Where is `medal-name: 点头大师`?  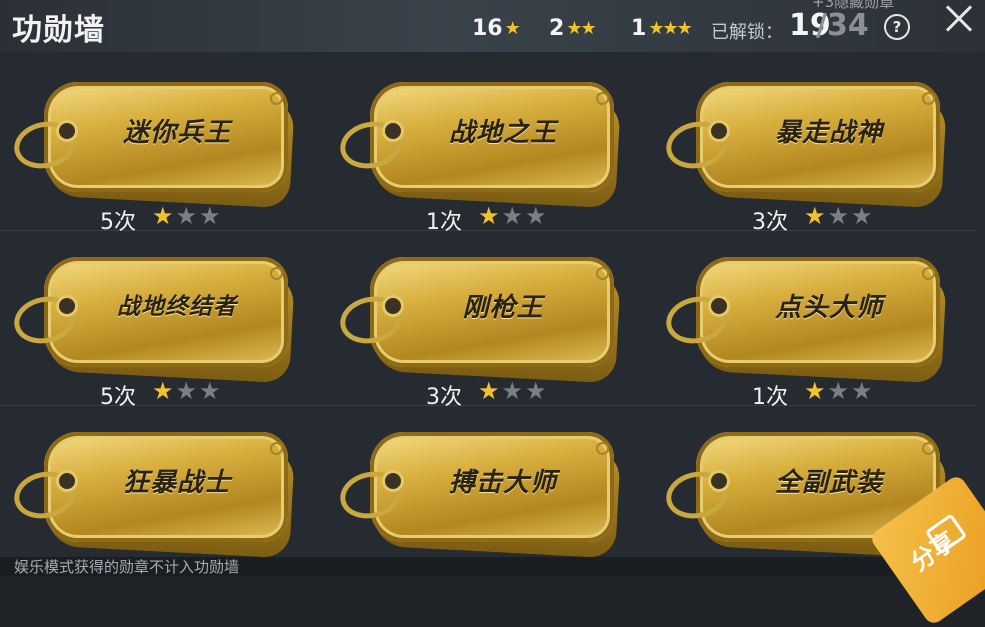 medal-name: 点头大师 is located at coordinates (828, 308).